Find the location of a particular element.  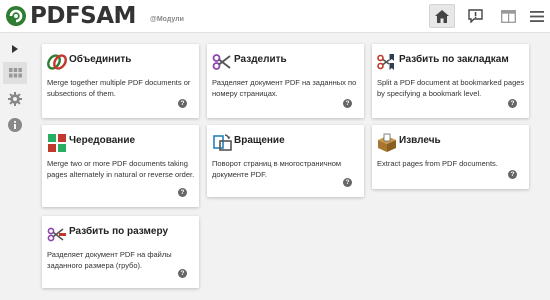

news-button is located at coordinates (475, 16).